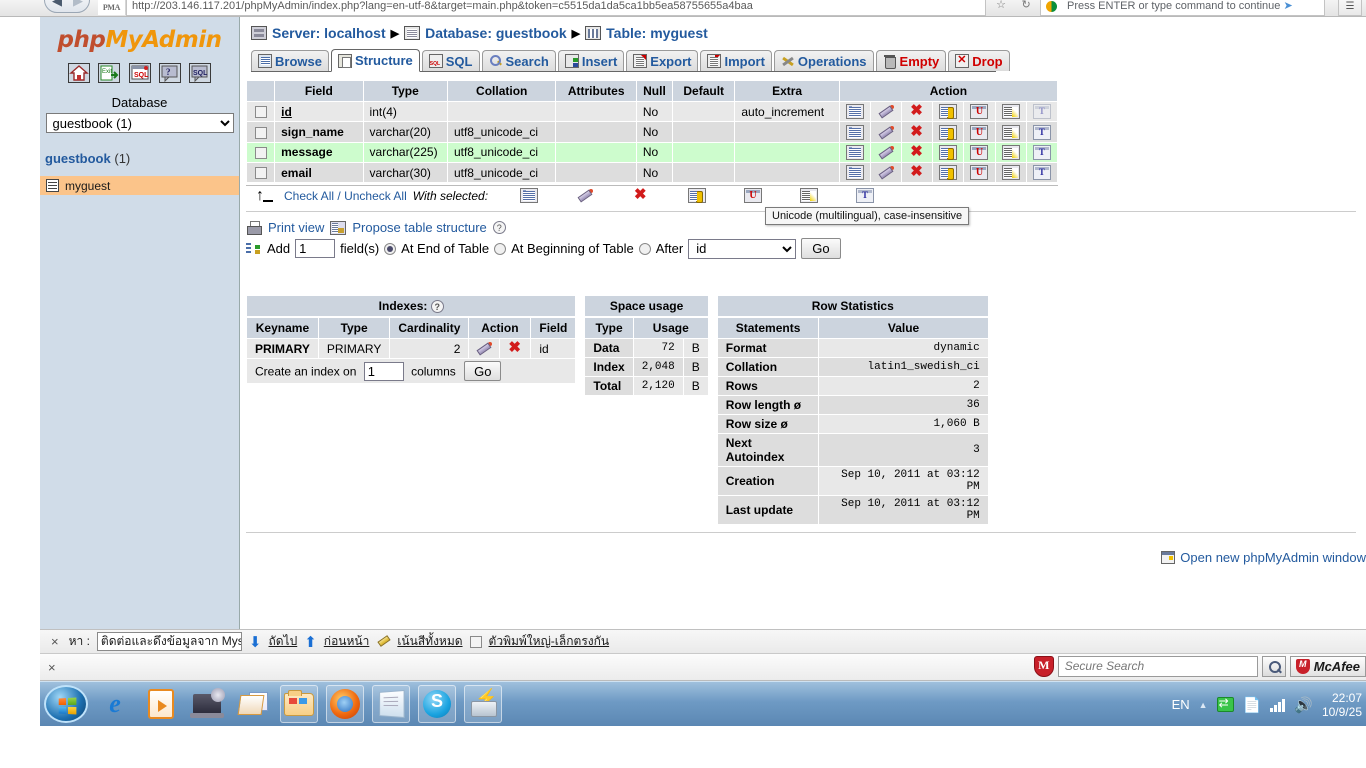  Describe the element at coordinates (390, 248) in the screenshot. I see `radio-at-end-of-table` at that location.